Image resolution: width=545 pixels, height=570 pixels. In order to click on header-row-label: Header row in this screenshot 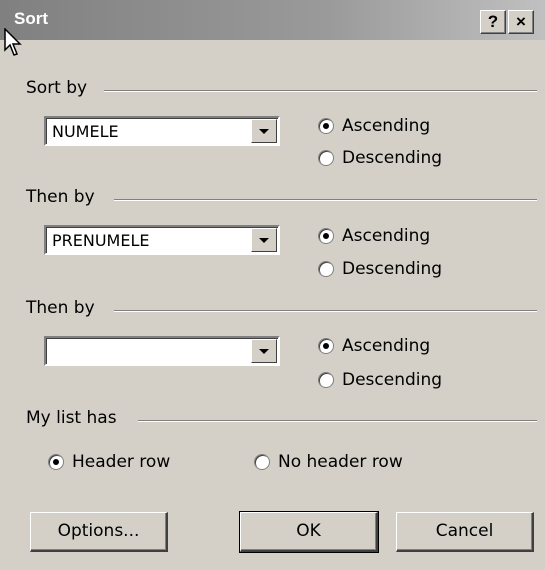, I will do `click(121, 462)`.